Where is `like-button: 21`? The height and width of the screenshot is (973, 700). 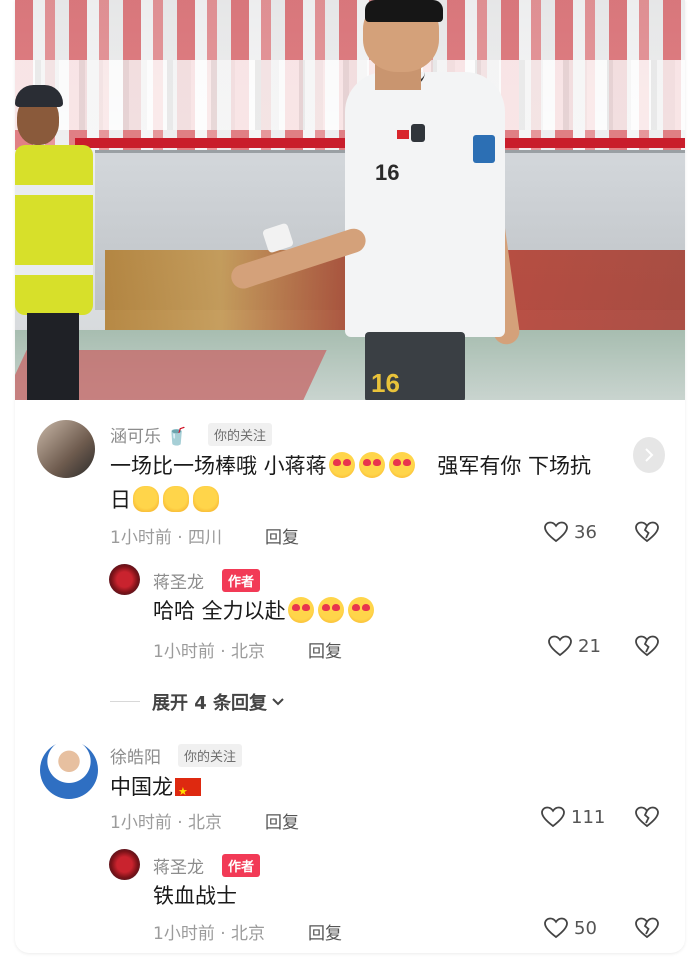
like-button: 21 is located at coordinates (574, 646).